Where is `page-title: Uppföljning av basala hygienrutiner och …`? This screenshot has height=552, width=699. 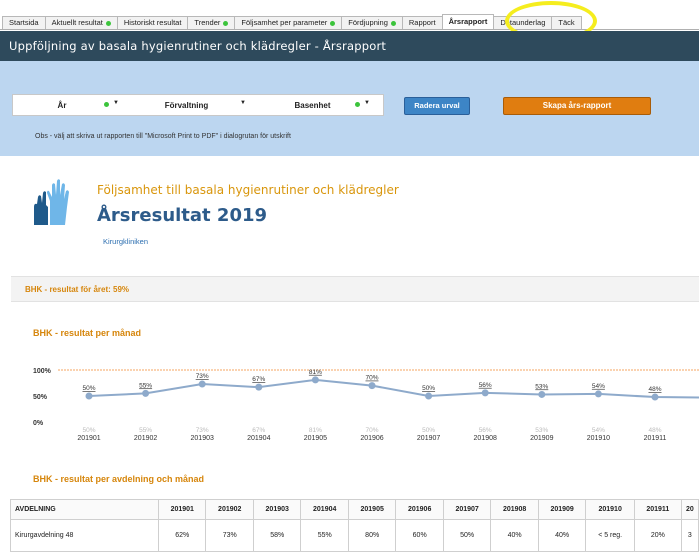 page-title: Uppföljning av basala hygienrutiner och … is located at coordinates (349, 46).